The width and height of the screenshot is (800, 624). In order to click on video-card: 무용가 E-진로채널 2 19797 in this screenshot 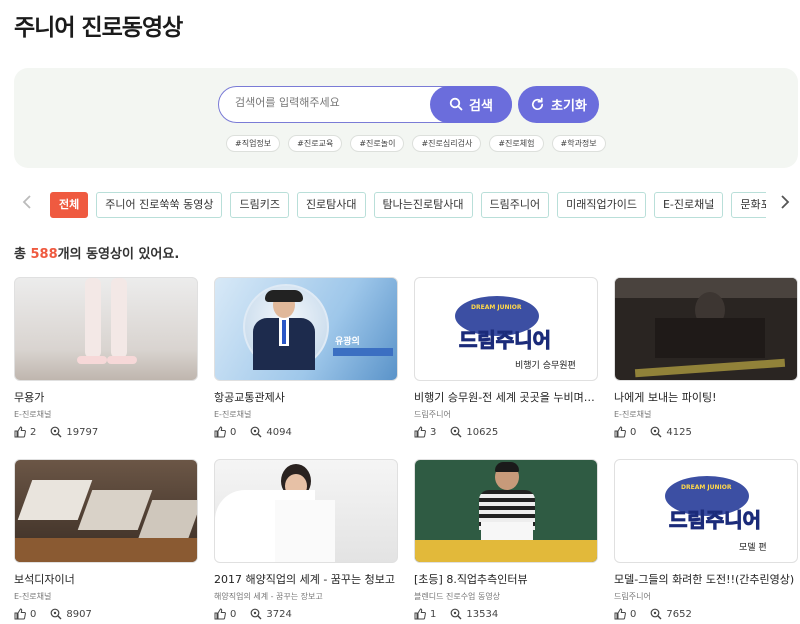, I will do `click(106, 357)`.